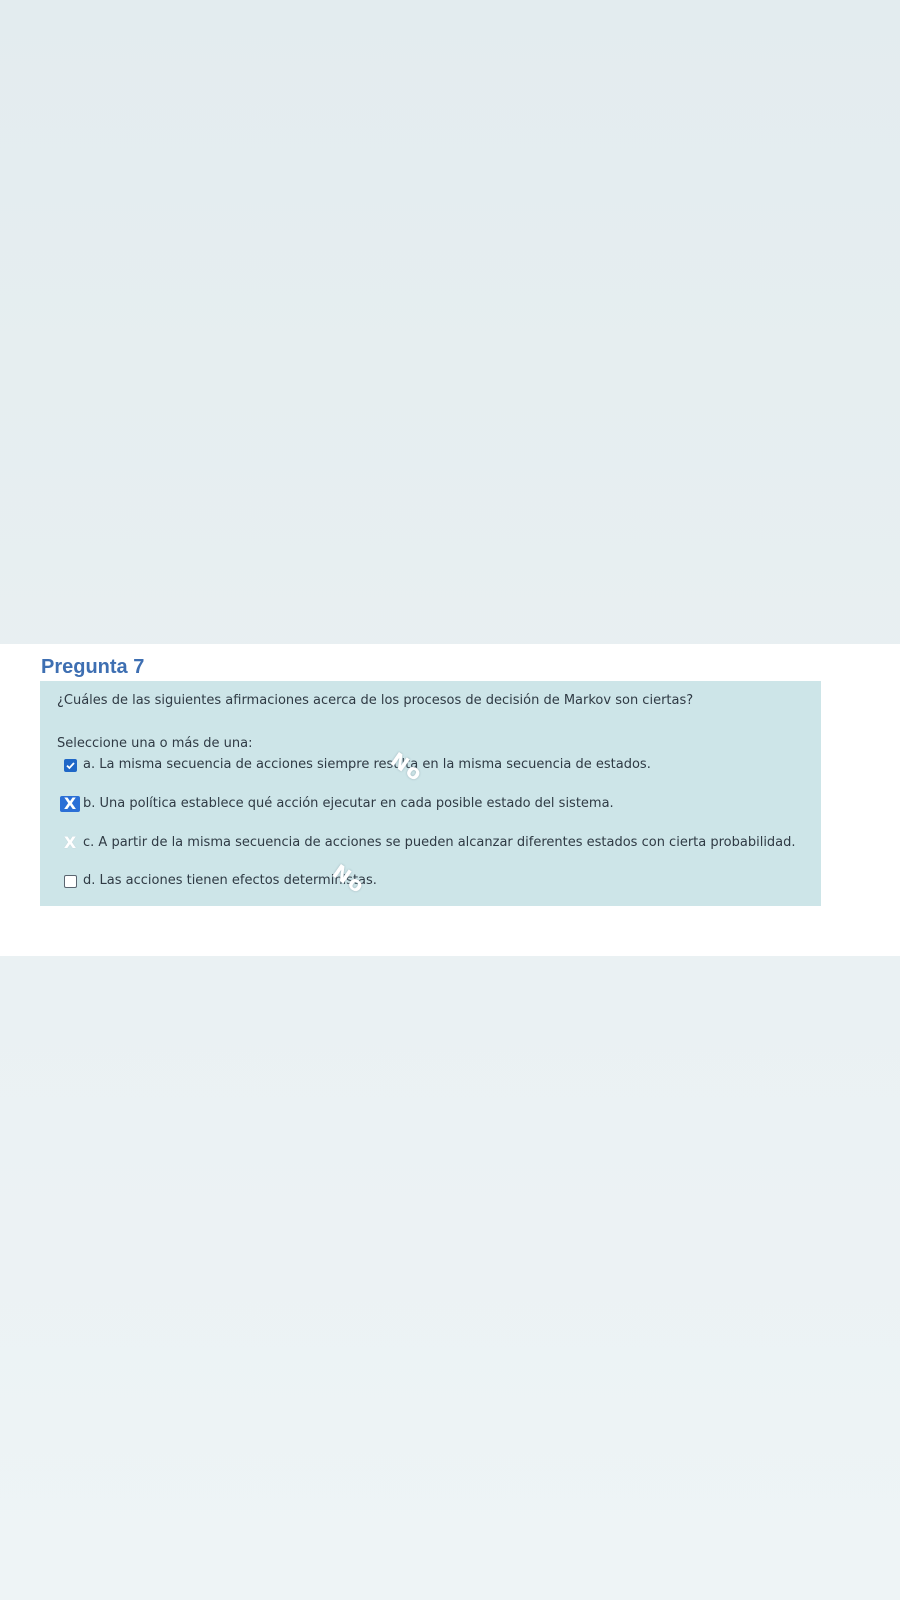 The width and height of the screenshot is (900, 1600). What do you see at coordinates (93, 667) in the screenshot?
I see `question-title: Pregunta 7` at bounding box center [93, 667].